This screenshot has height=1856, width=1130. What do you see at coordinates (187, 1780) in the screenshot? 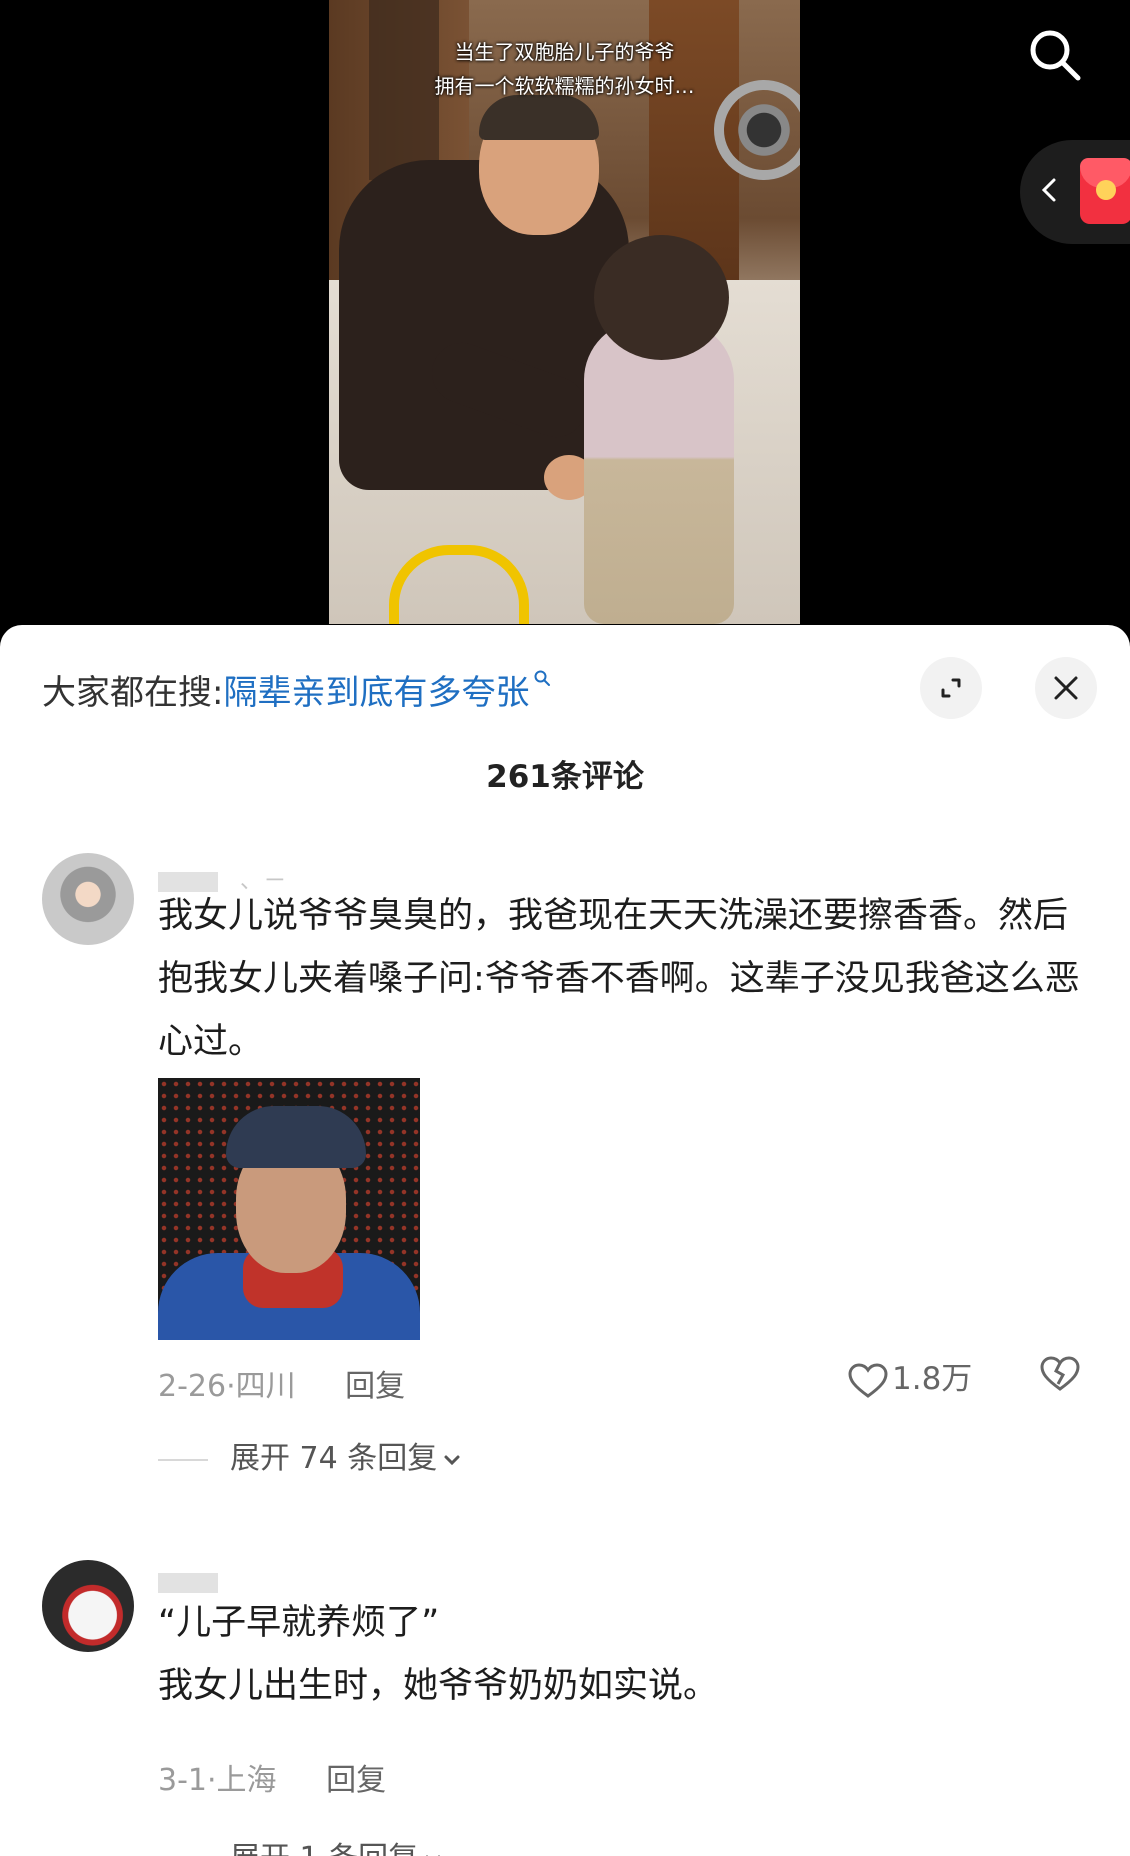
I see `comment-date: 3-1·` at bounding box center [187, 1780].